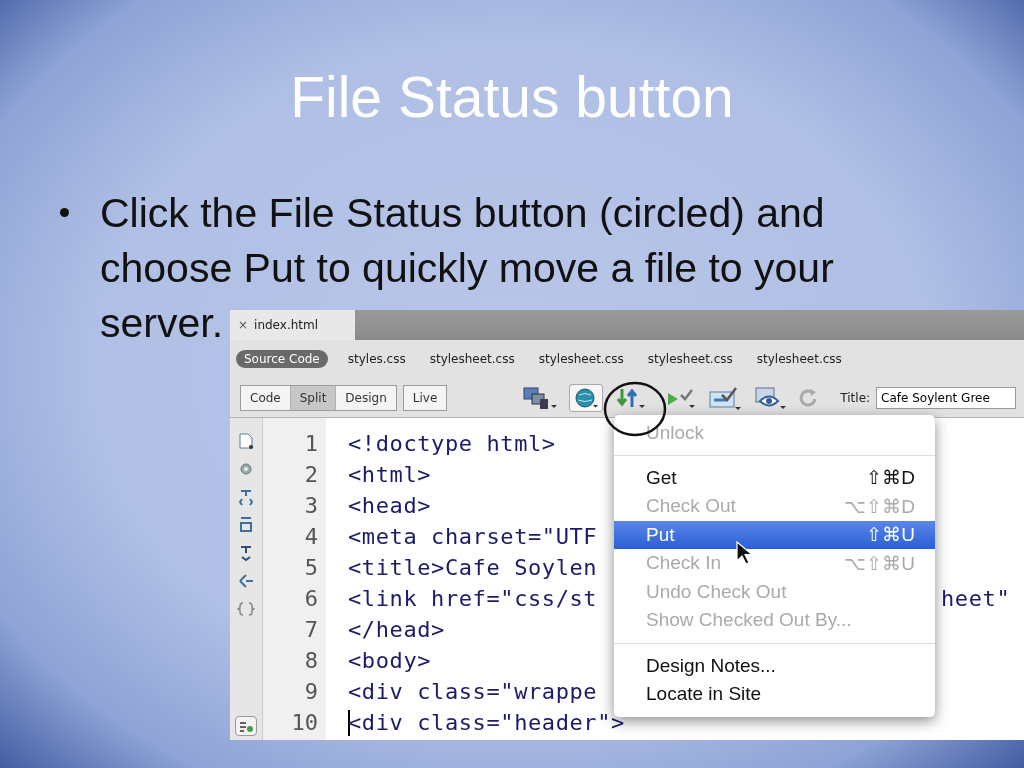  I want to click on code-line: <meta charset="UTF, so click(473, 537).